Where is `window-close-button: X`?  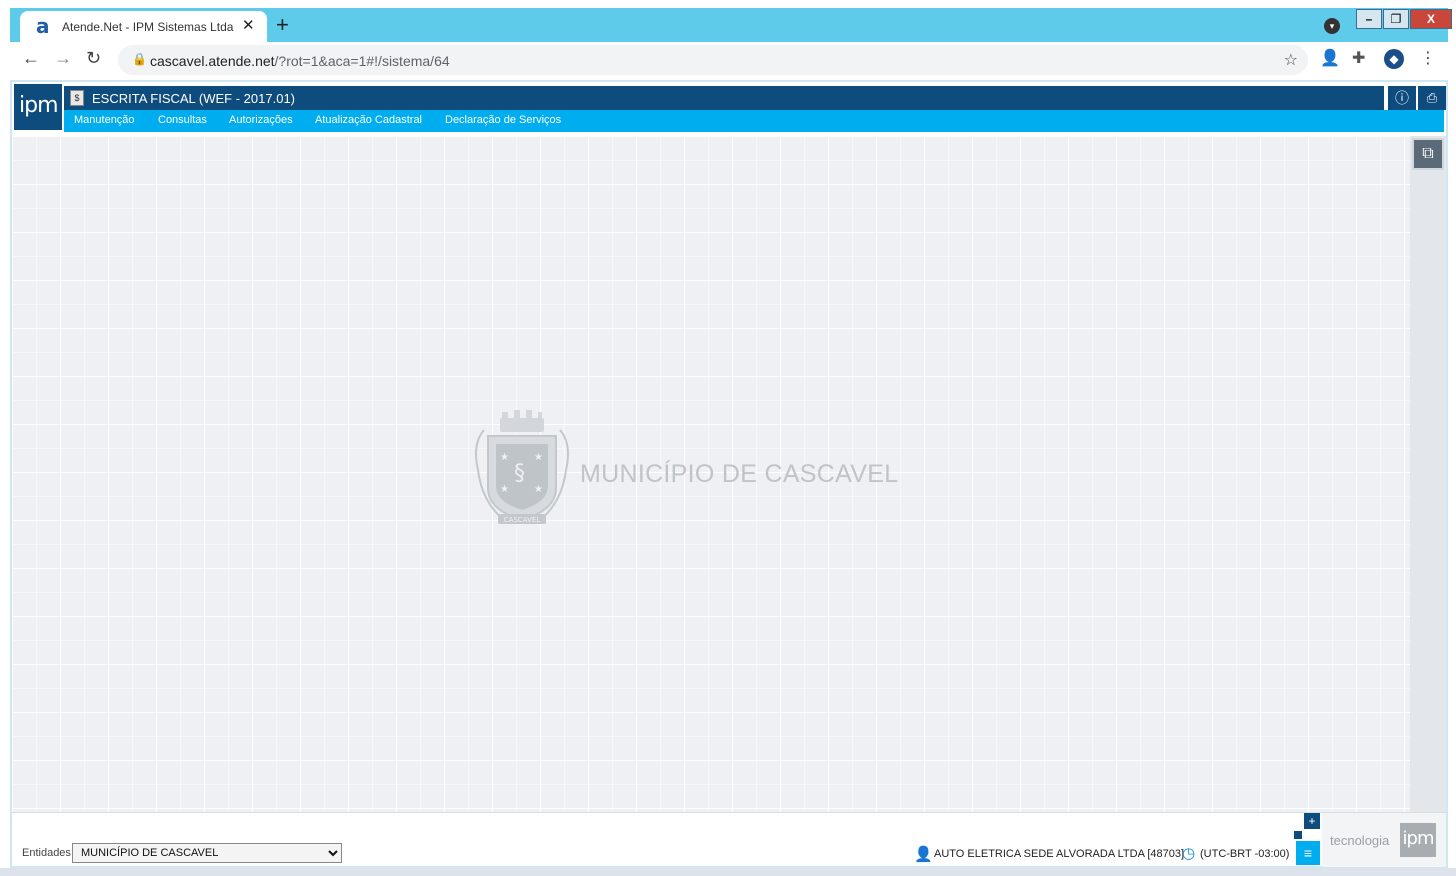 window-close-button: X is located at coordinates (1431, 19).